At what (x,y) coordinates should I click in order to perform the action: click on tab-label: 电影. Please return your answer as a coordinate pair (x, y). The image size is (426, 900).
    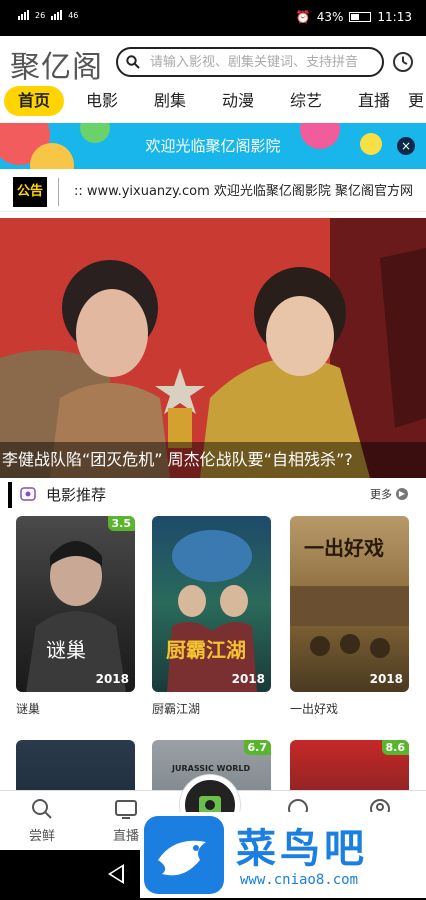
    Looking at the image, I should click on (101, 100).